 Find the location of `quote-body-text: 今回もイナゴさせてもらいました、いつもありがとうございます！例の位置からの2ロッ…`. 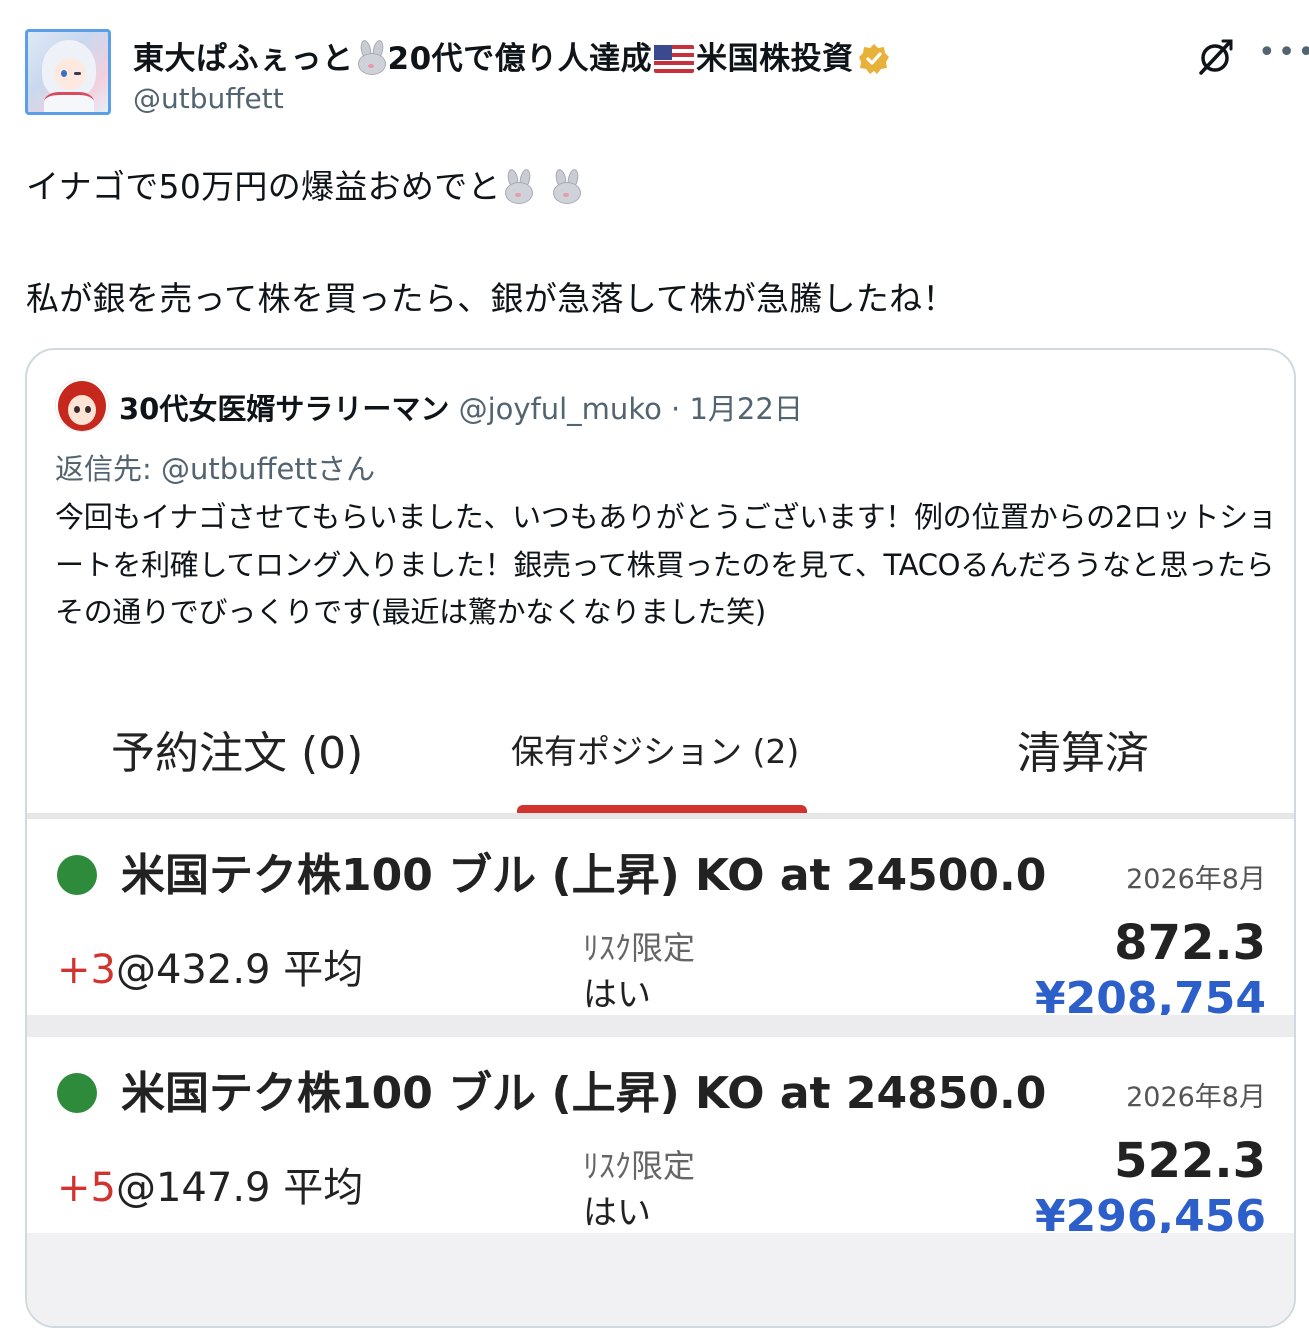

quote-body-text: 今回もイナゴさせてもらいました、いつもありがとうございます！例の位置からの2ロッ… is located at coordinates (666, 564).